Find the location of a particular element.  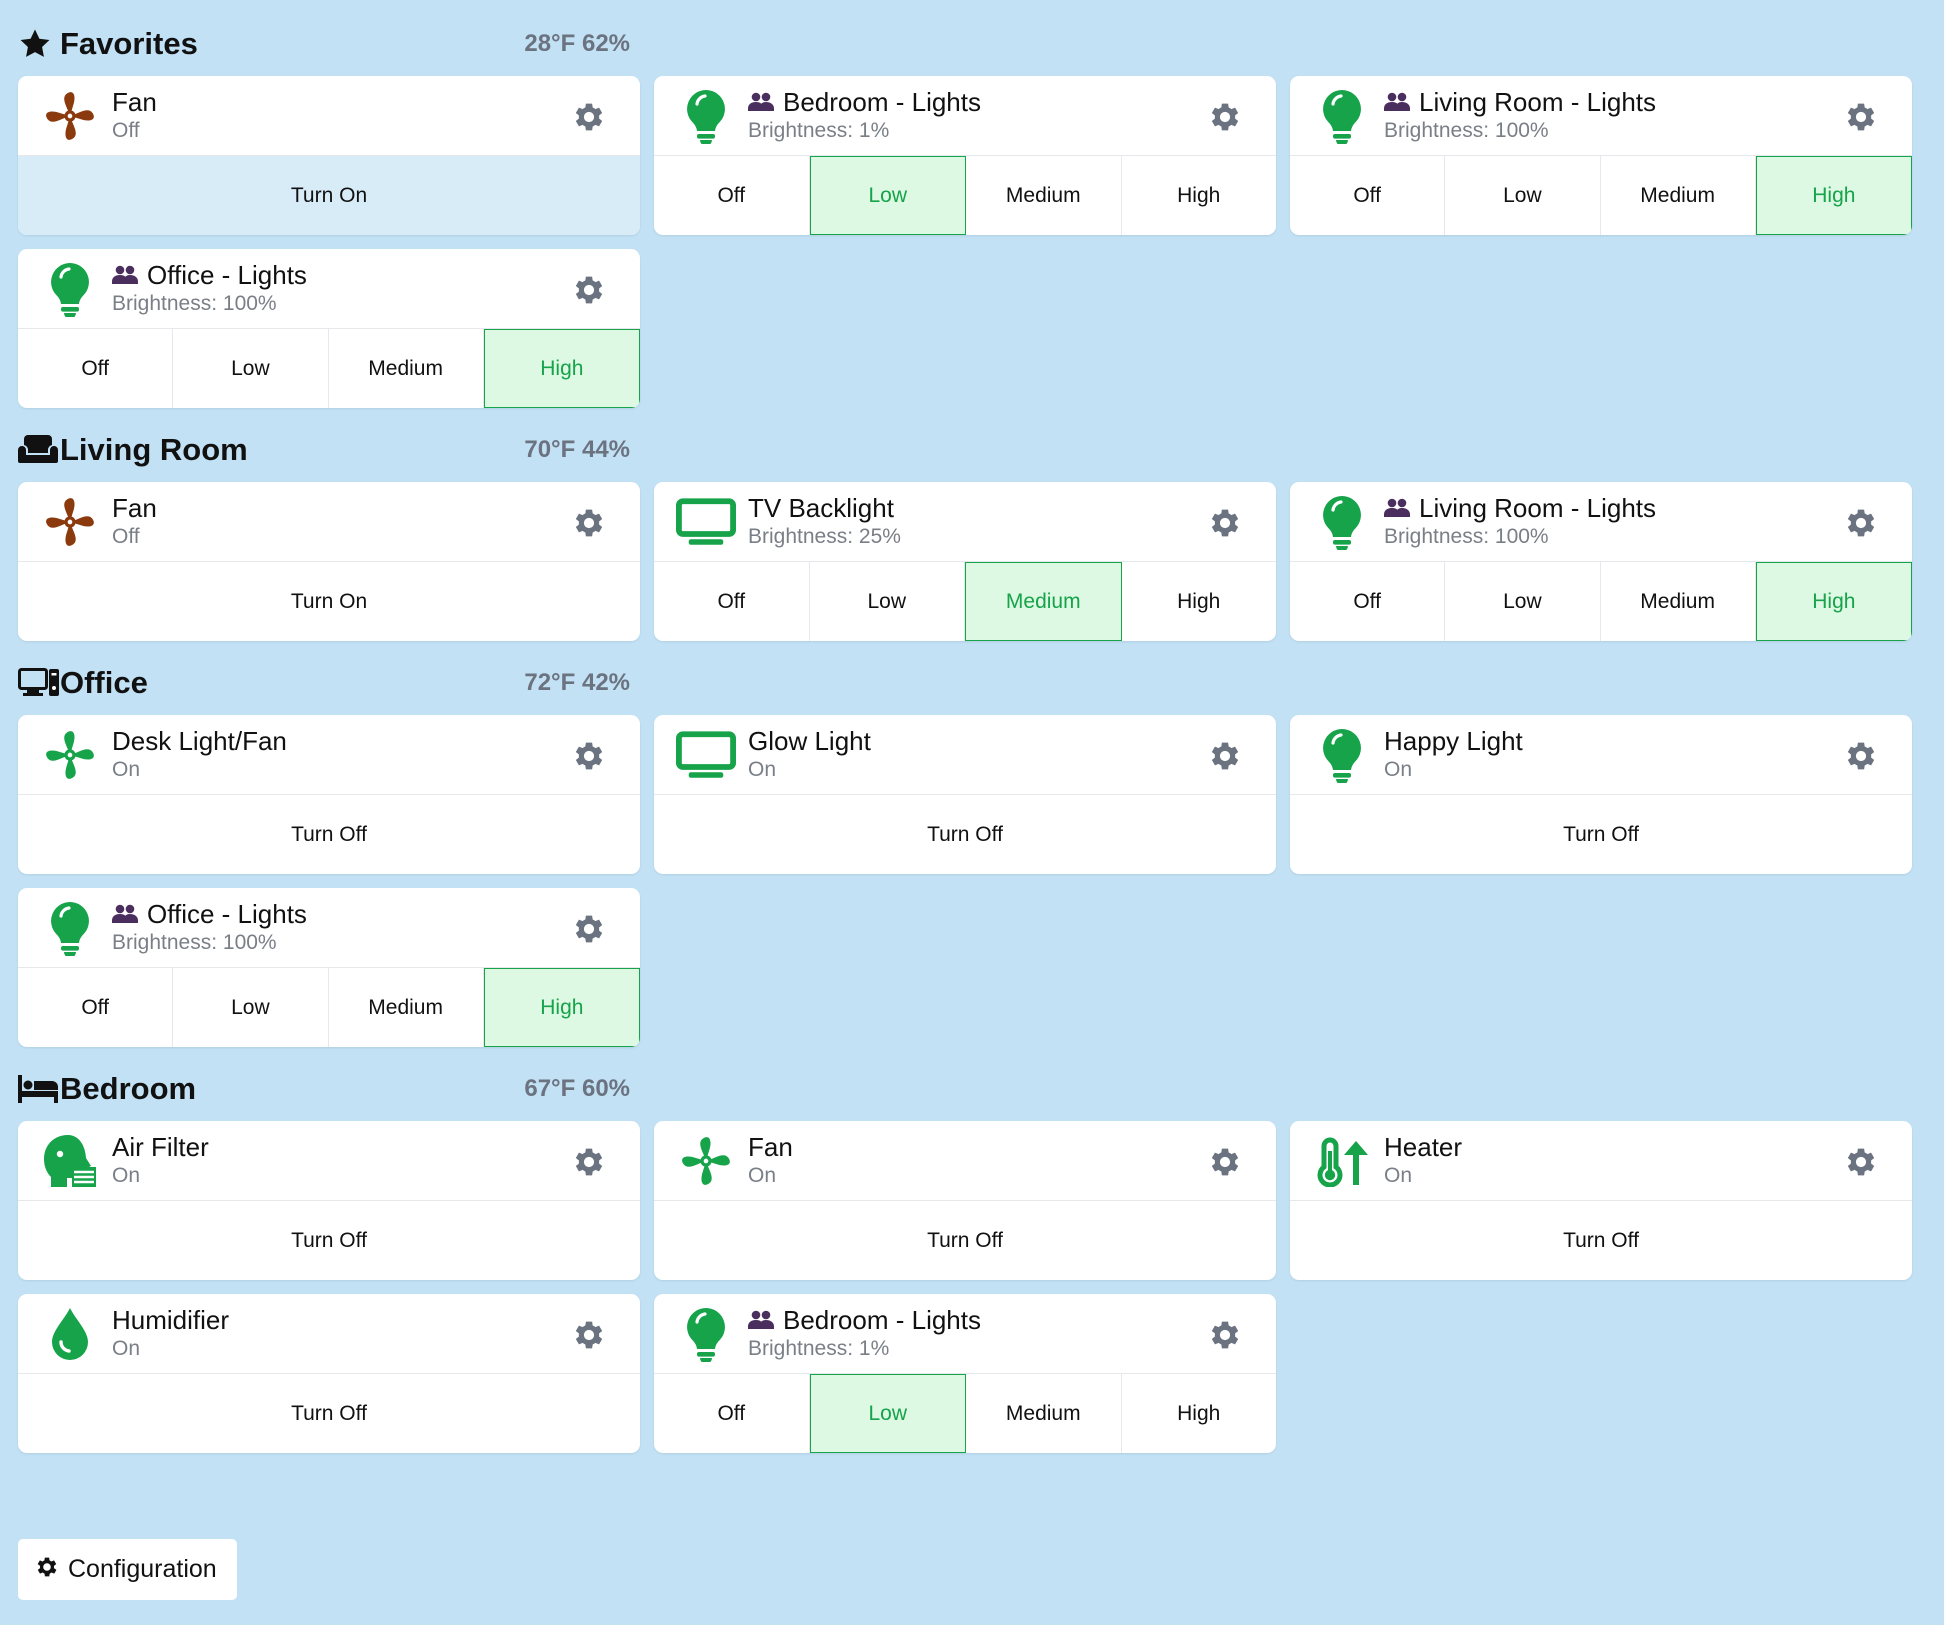

device-controls: Turn On is located at coordinates (329, 195).